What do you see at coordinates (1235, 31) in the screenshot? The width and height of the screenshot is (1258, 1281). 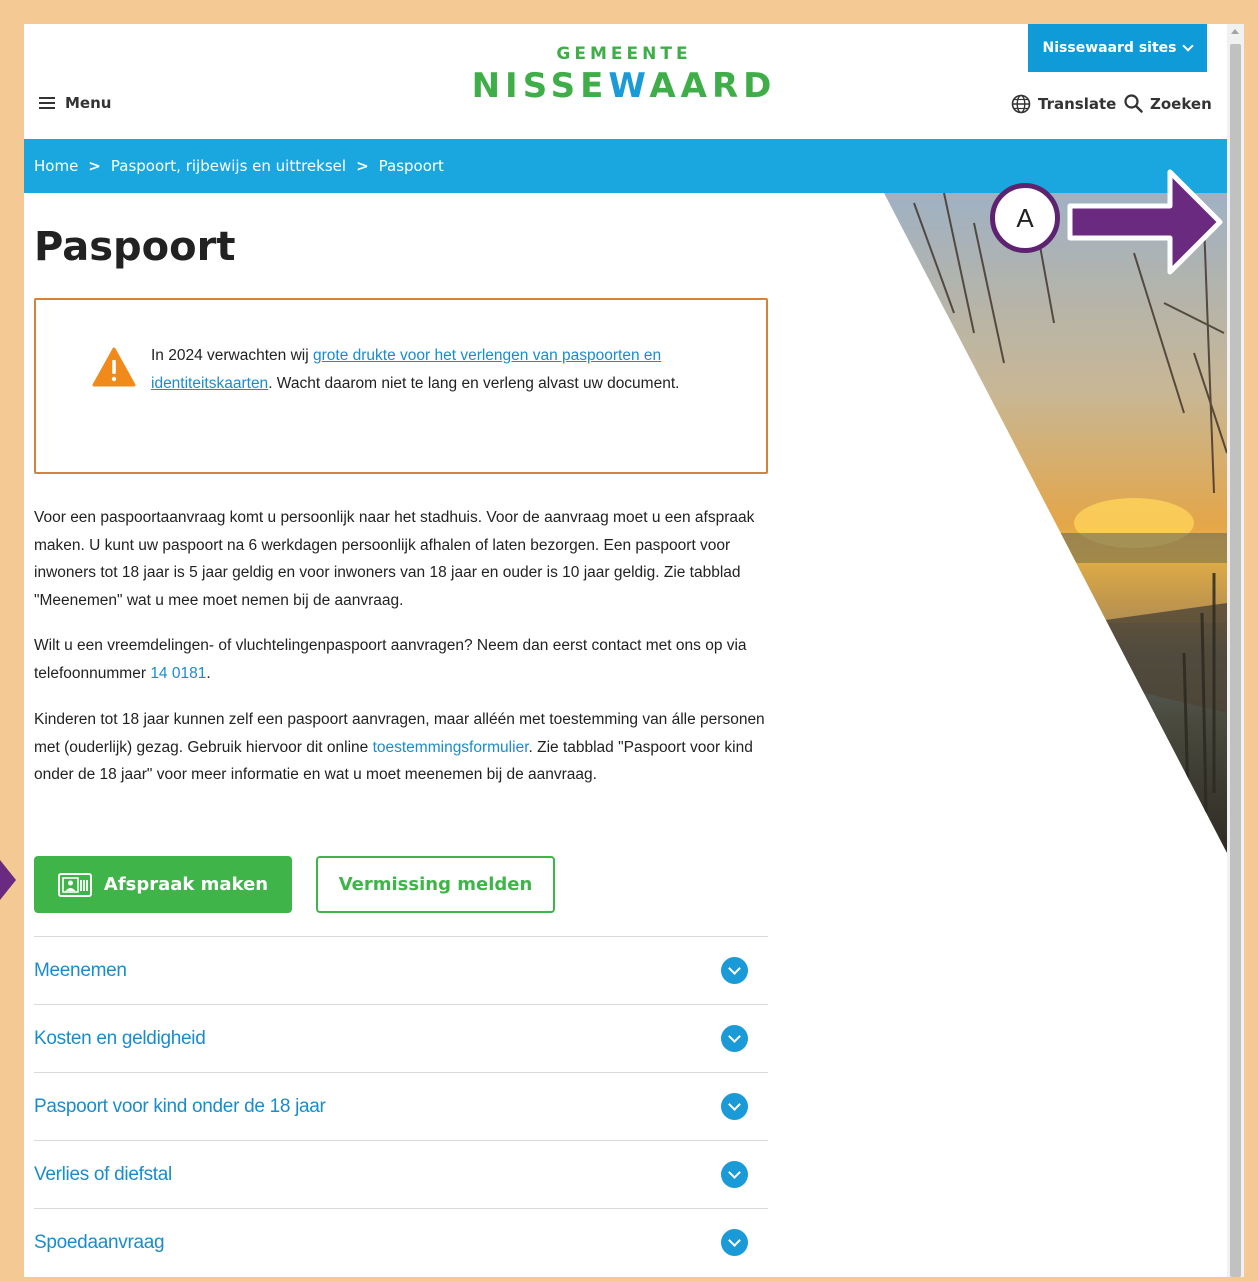 I see `scroll-up-icon` at bounding box center [1235, 31].